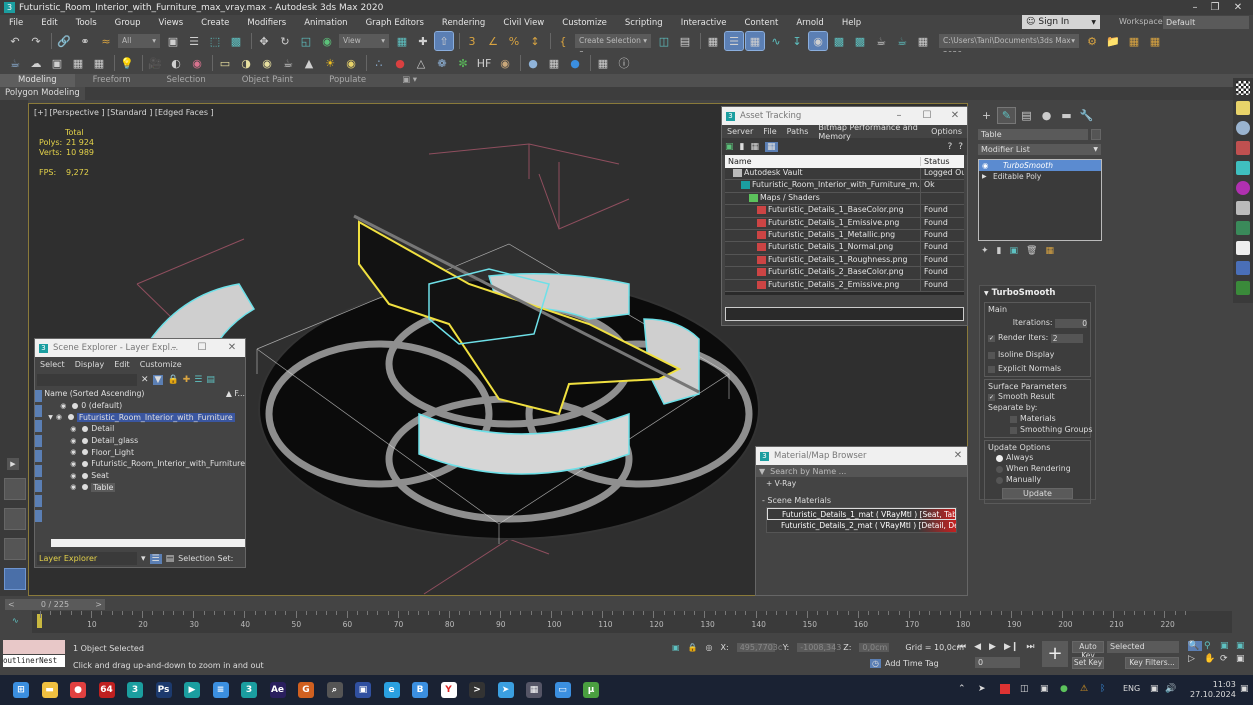 Image resolution: width=1253 pixels, height=705 pixels. What do you see at coordinates (991, 397) in the screenshot?
I see `smooth-result-checkbox: ✓` at bounding box center [991, 397].